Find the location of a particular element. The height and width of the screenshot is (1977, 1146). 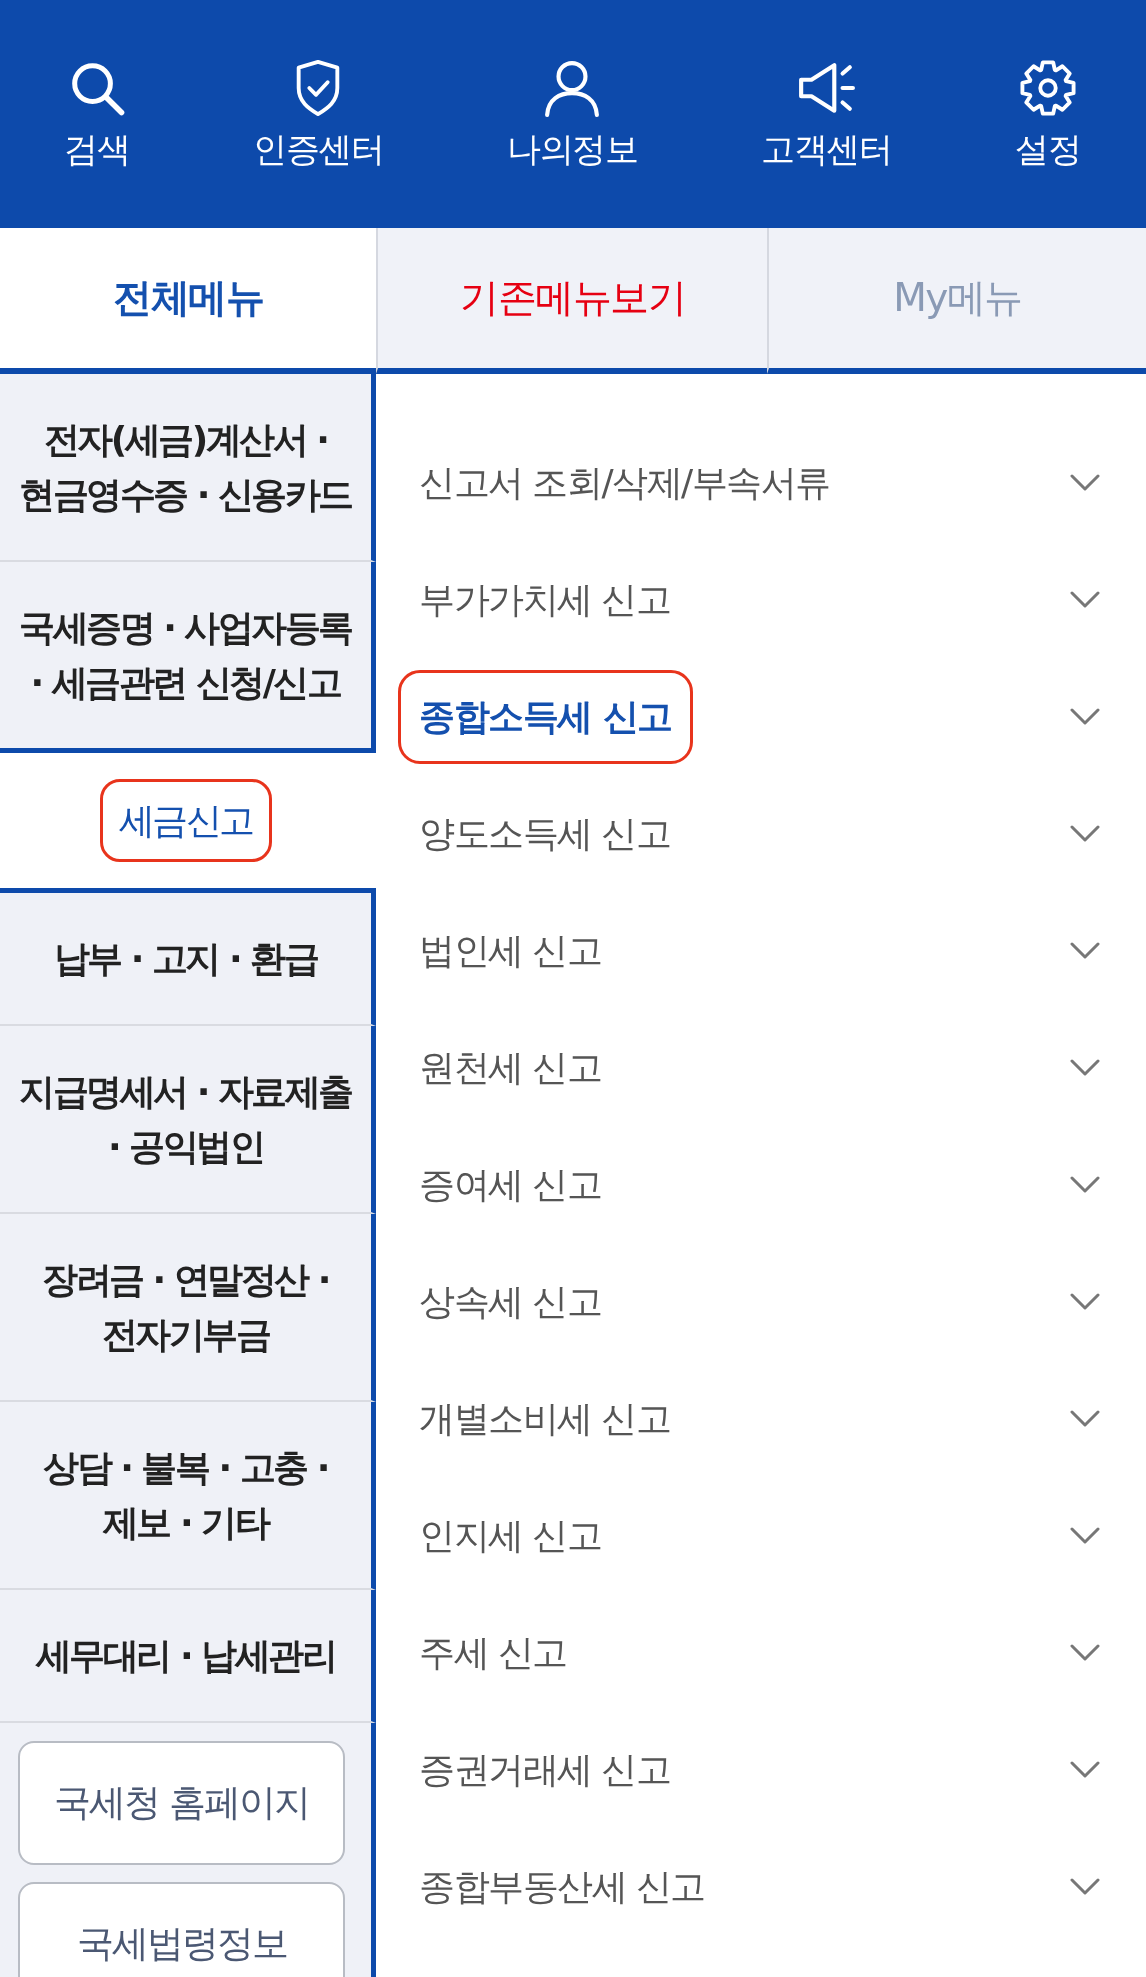

submenu-link: 법인세 신고 is located at coordinates (510, 950).